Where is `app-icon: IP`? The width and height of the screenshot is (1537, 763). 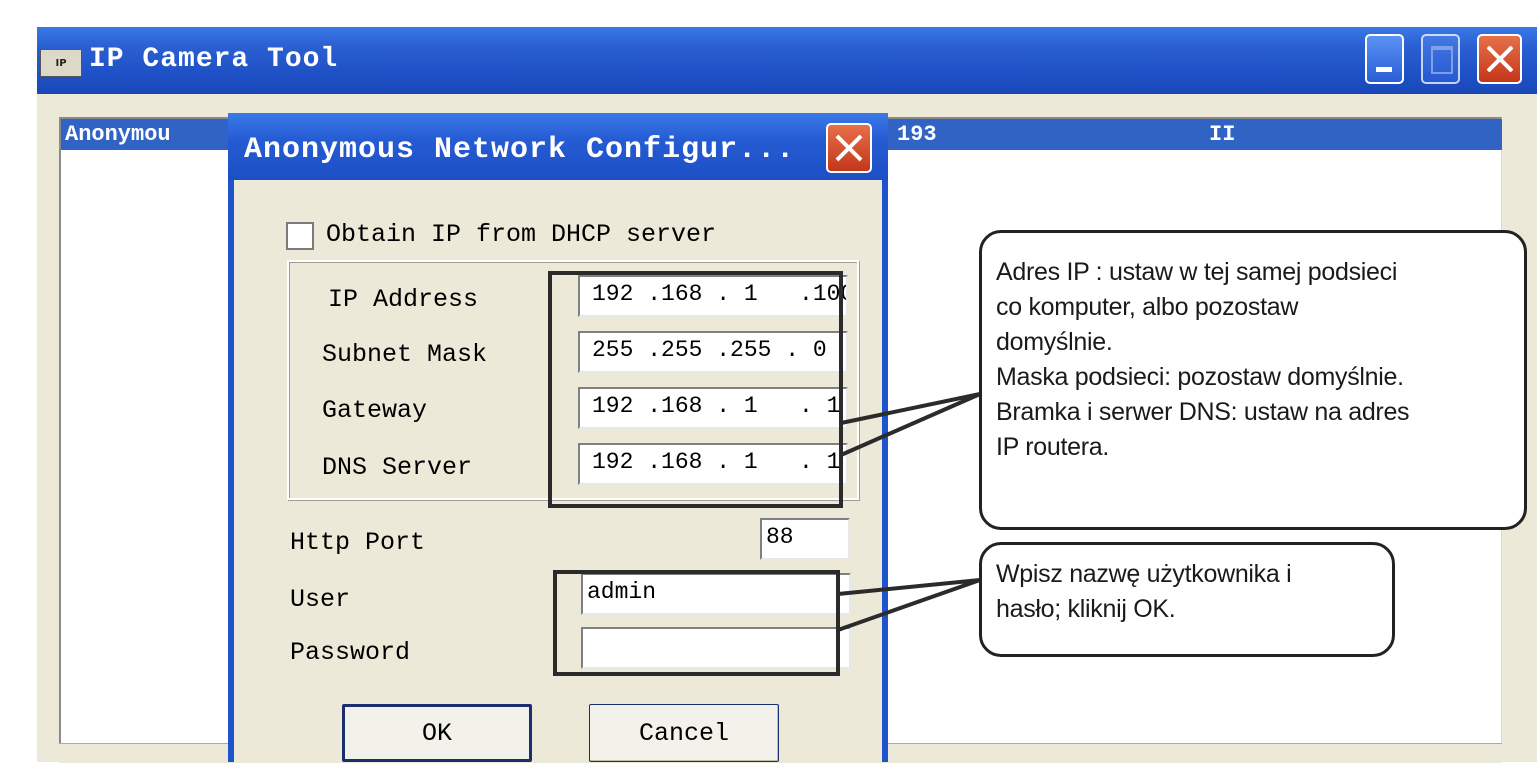 app-icon: IP is located at coordinates (61, 63).